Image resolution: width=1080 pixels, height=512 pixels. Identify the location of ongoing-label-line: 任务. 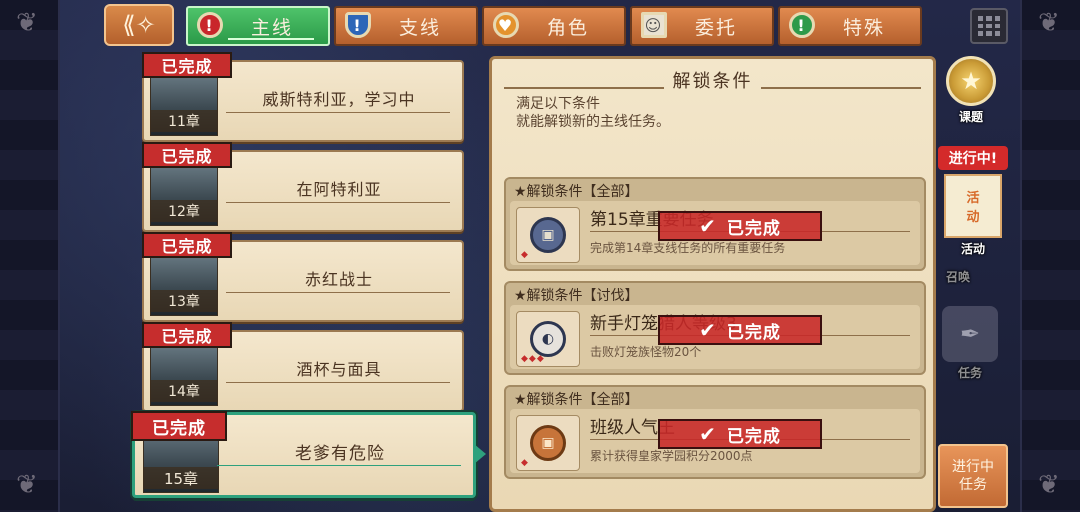
(973, 485).